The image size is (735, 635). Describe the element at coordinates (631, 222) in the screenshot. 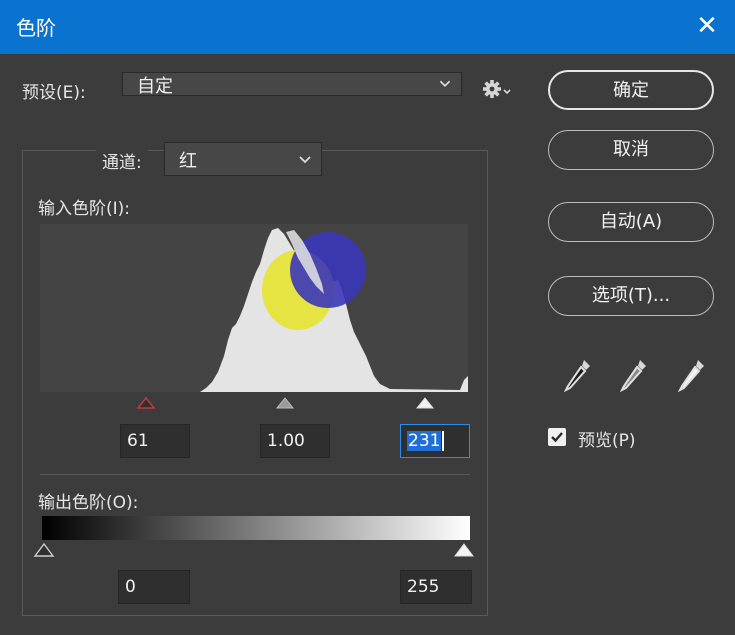

I see `auto-button: 自动(A)` at that location.